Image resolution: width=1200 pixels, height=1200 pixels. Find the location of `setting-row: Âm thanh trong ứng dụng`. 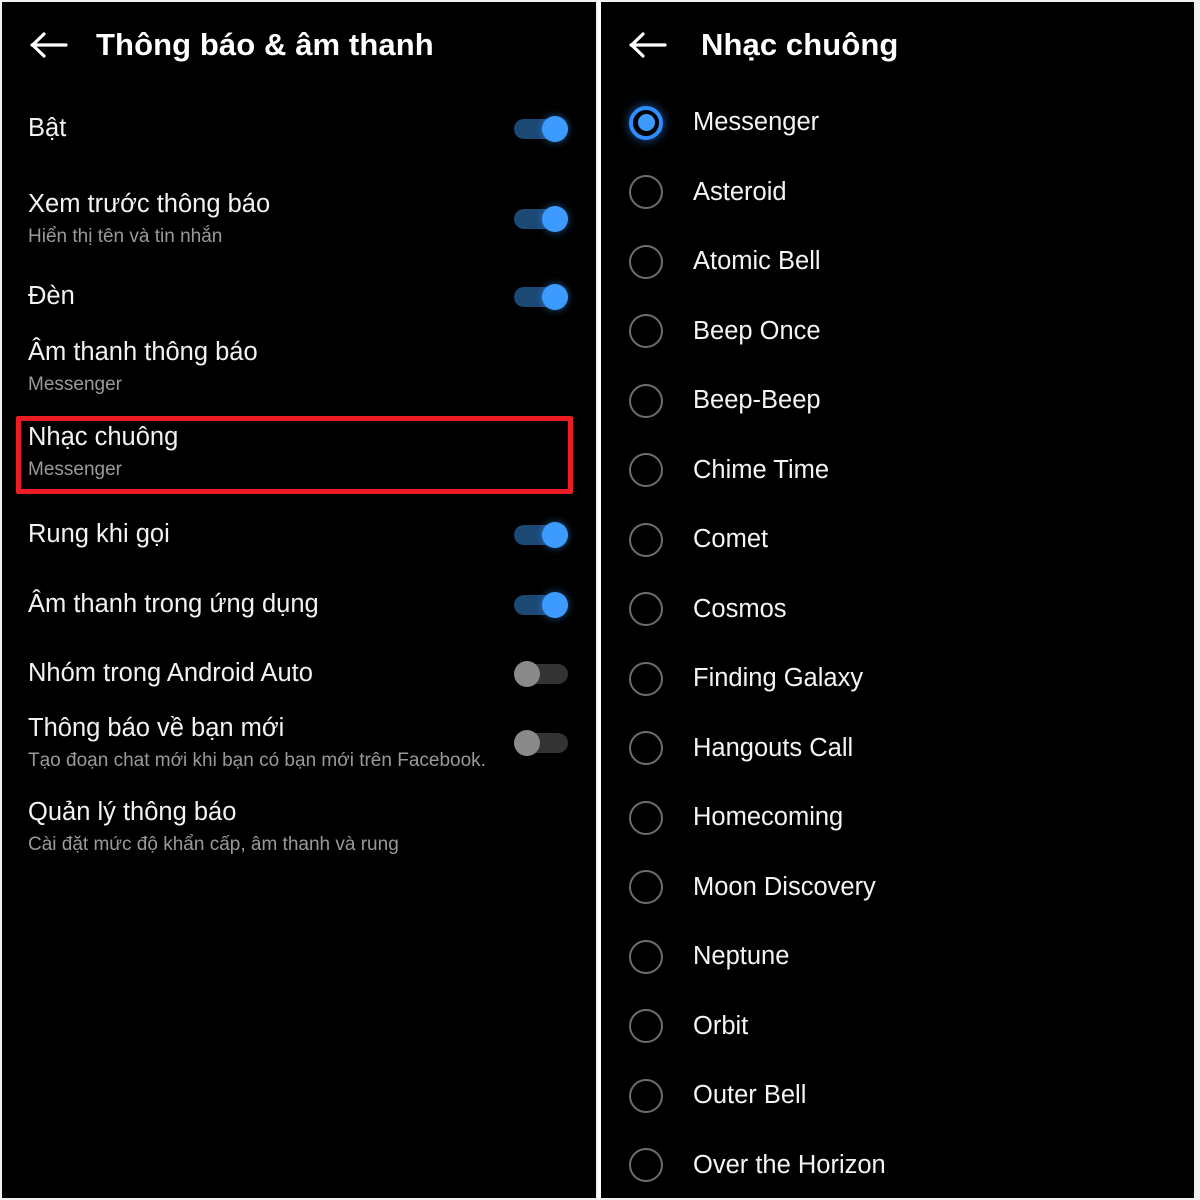

setting-row: Âm thanh trong ứng dụng is located at coordinates (299, 605).